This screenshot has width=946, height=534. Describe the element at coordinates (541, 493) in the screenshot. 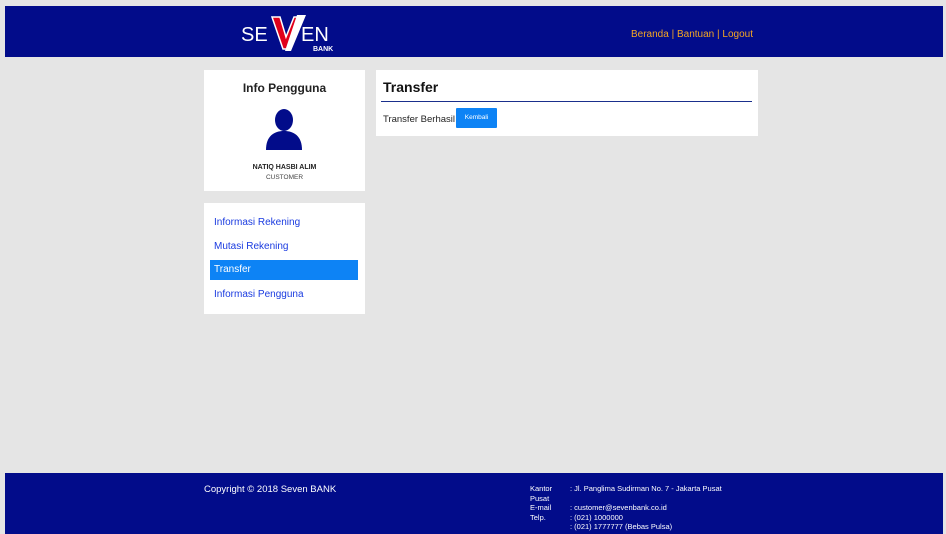

I see `contact-key: Kantor Pusat` at that location.